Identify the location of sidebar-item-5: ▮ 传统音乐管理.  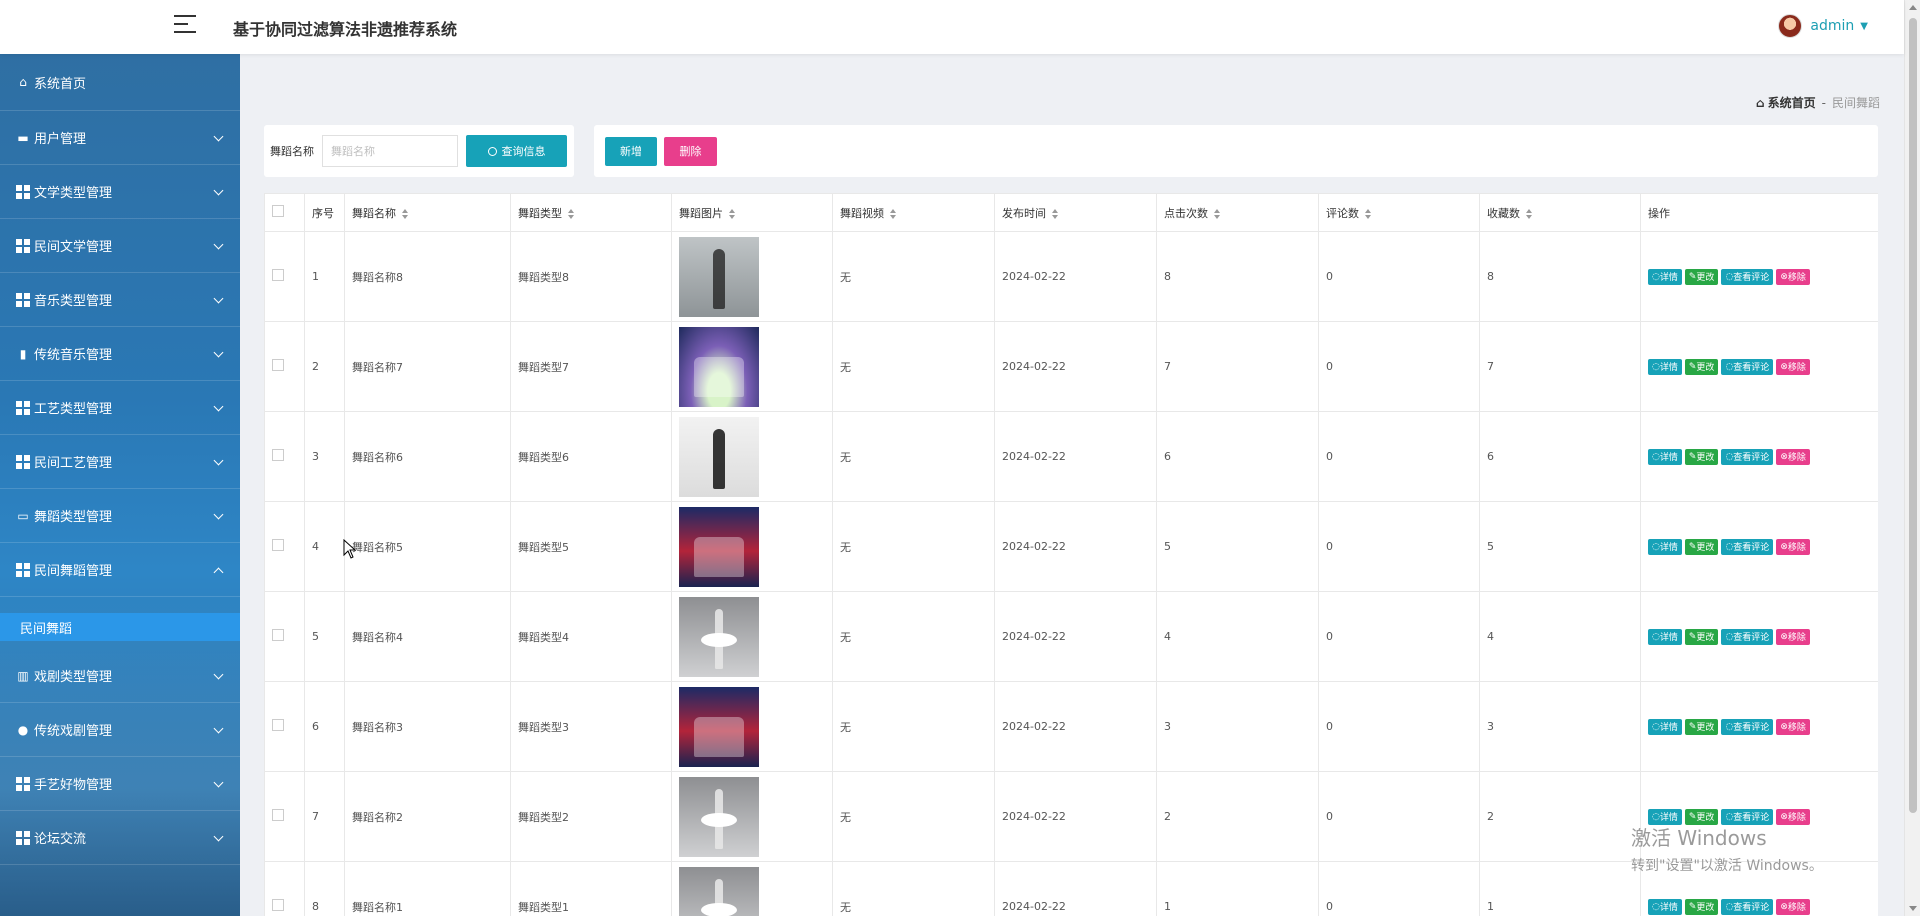
(120, 354).